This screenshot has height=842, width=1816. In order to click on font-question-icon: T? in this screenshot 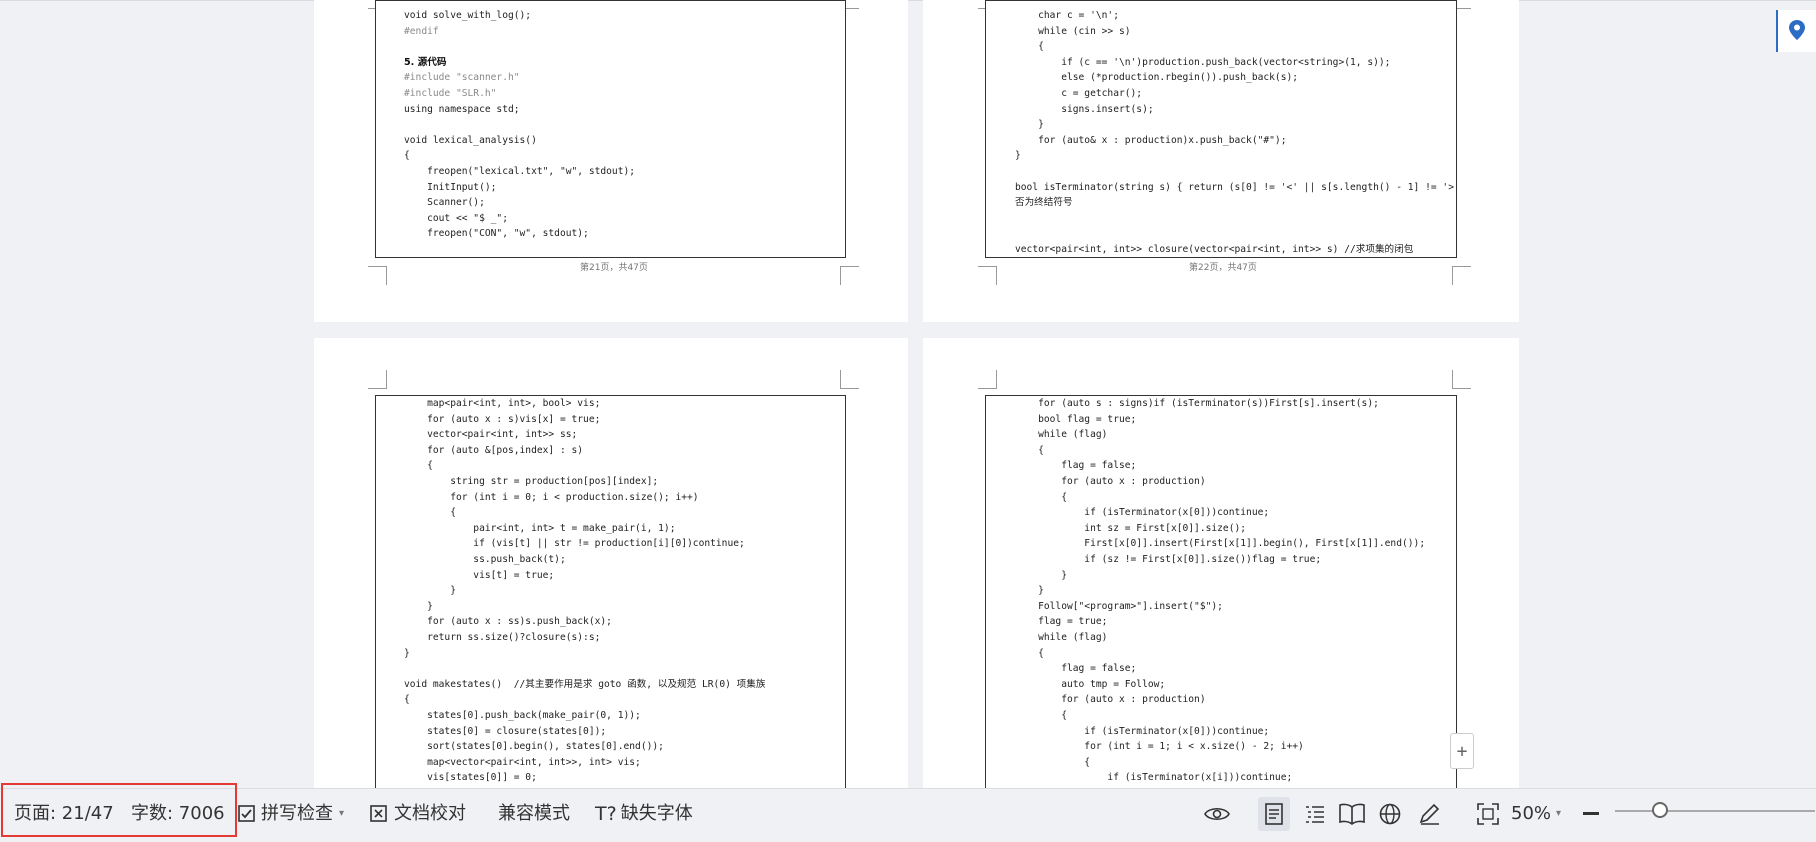, I will do `click(606, 814)`.